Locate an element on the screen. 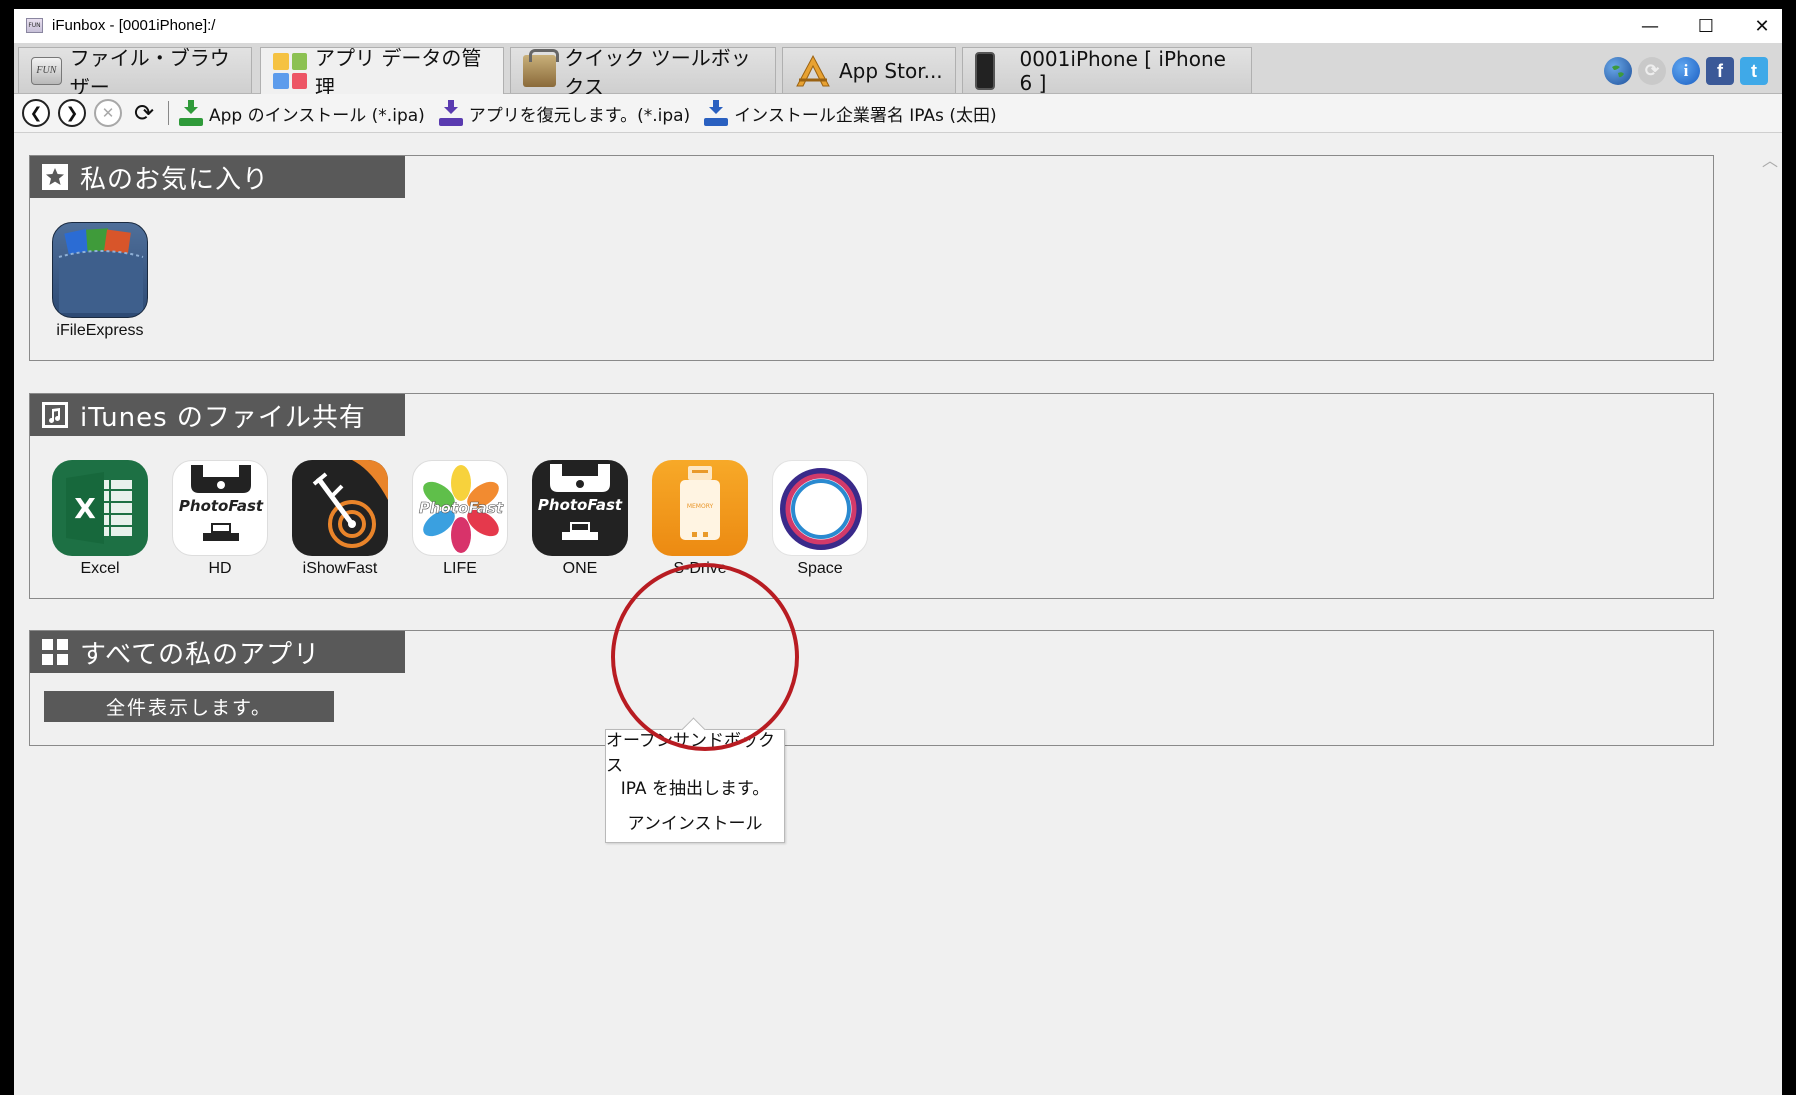 The height and width of the screenshot is (1095, 1796). vertical-scrollbar: ︿ is located at coordinates (1768, 614).